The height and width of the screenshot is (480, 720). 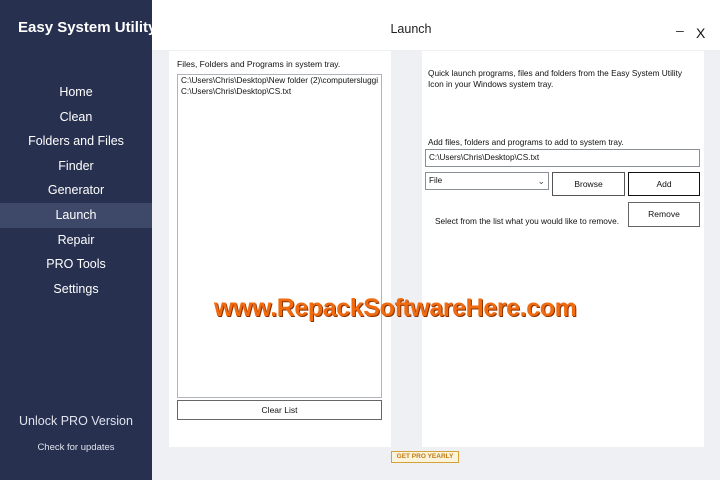 What do you see at coordinates (487, 181) in the screenshot?
I see `type-dropdown: File ⌄` at bounding box center [487, 181].